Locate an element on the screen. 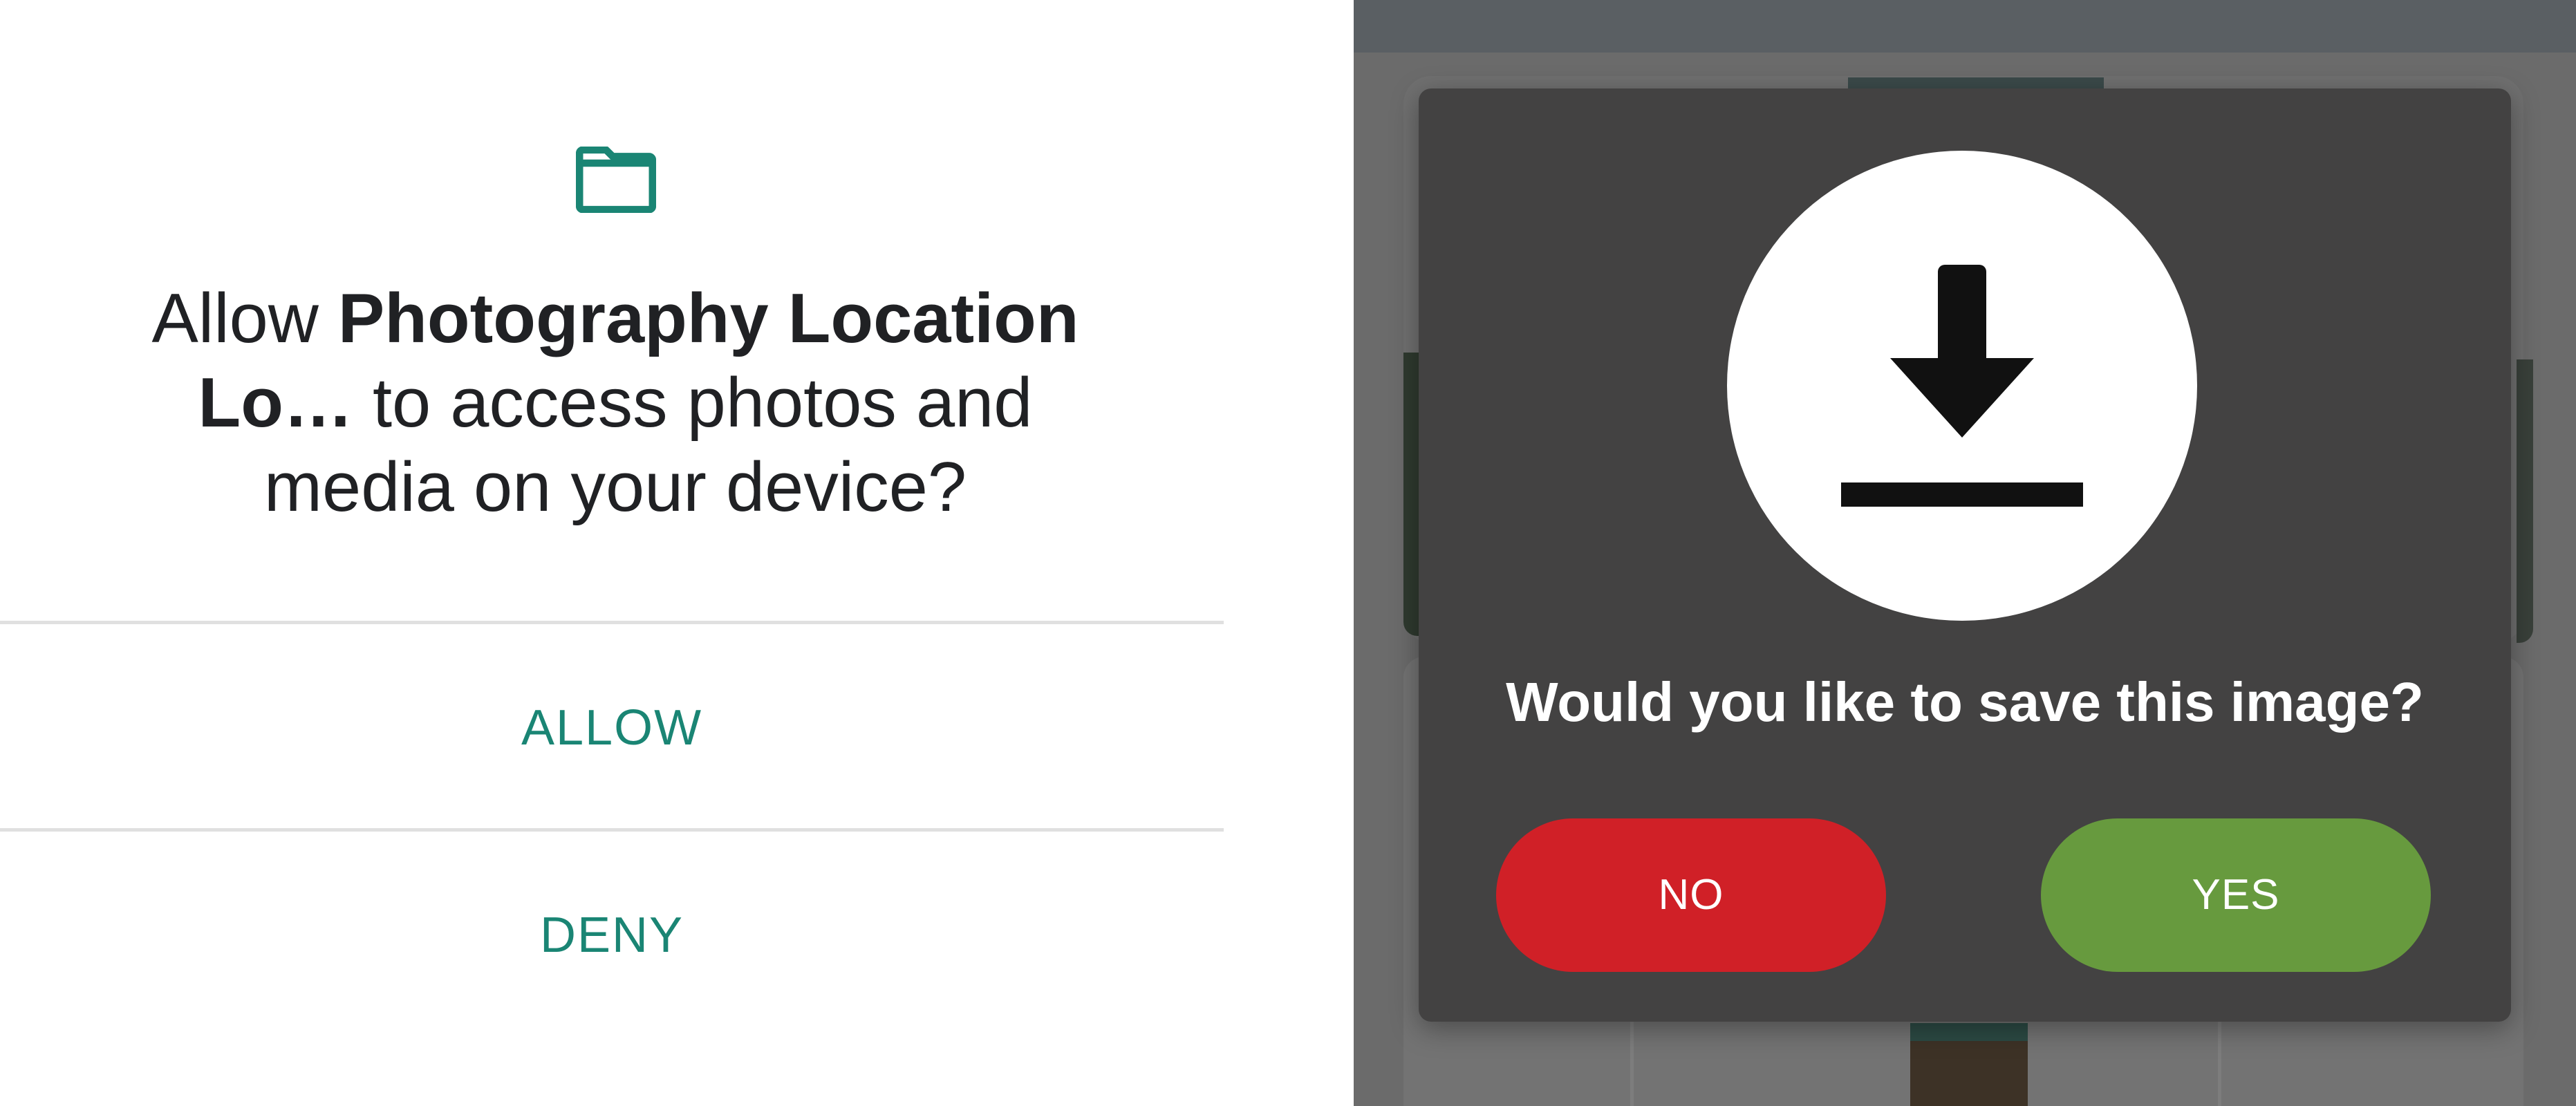 The image size is (2576, 1106). download-icon-circle is located at coordinates (1962, 386).